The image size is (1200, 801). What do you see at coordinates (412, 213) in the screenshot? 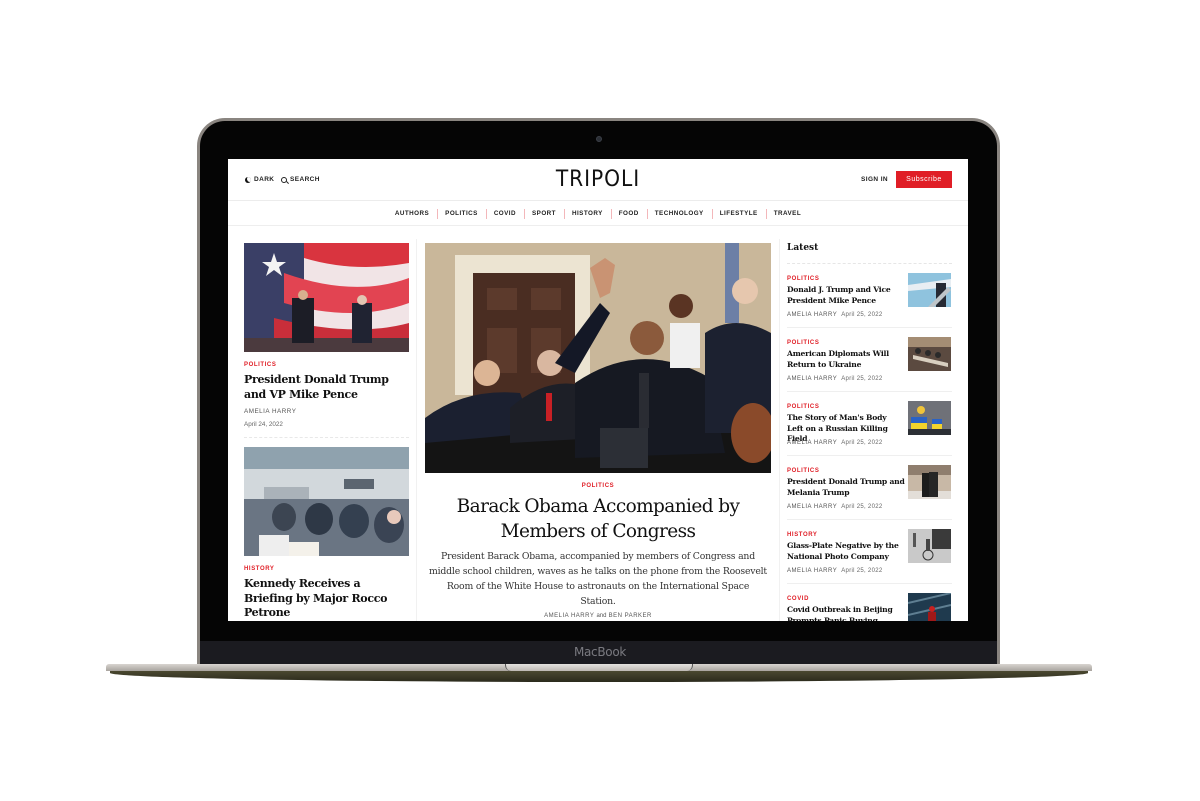
I see `nav-item-authors: AUTHORS` at bounding box center [412, 213].